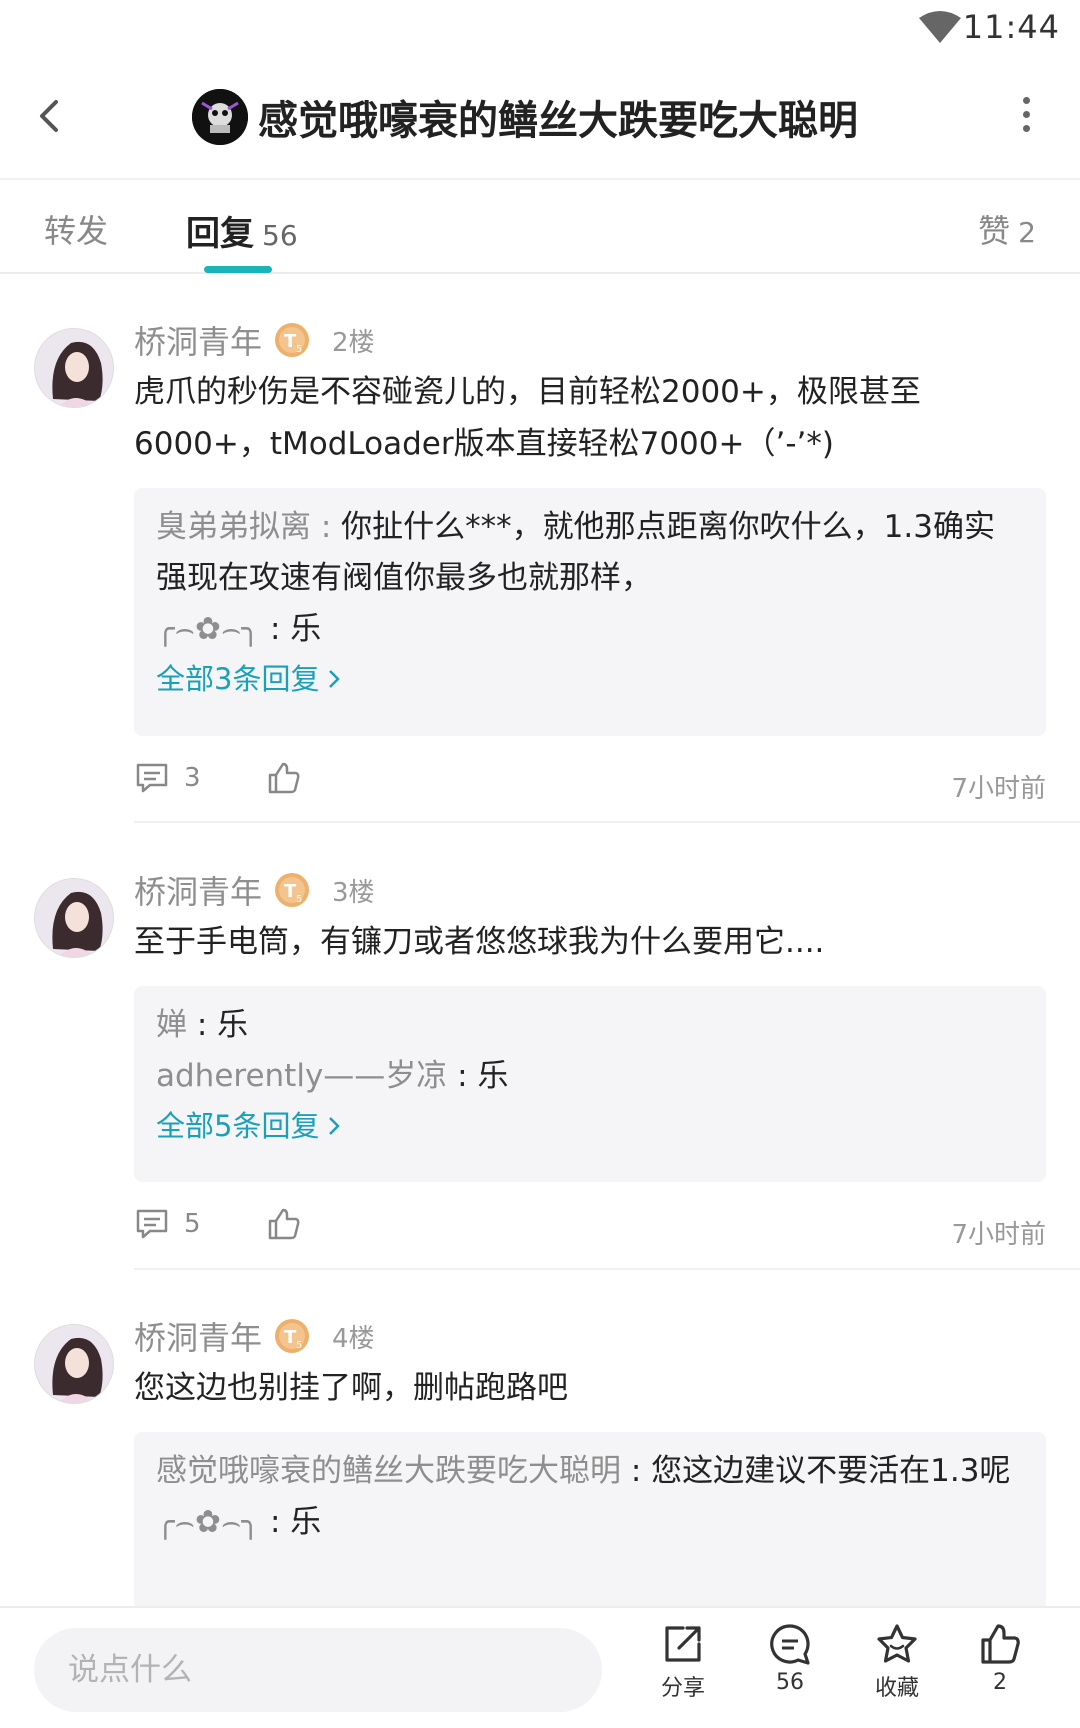  I want to click on back-arrow-icon, so click(49, 116).